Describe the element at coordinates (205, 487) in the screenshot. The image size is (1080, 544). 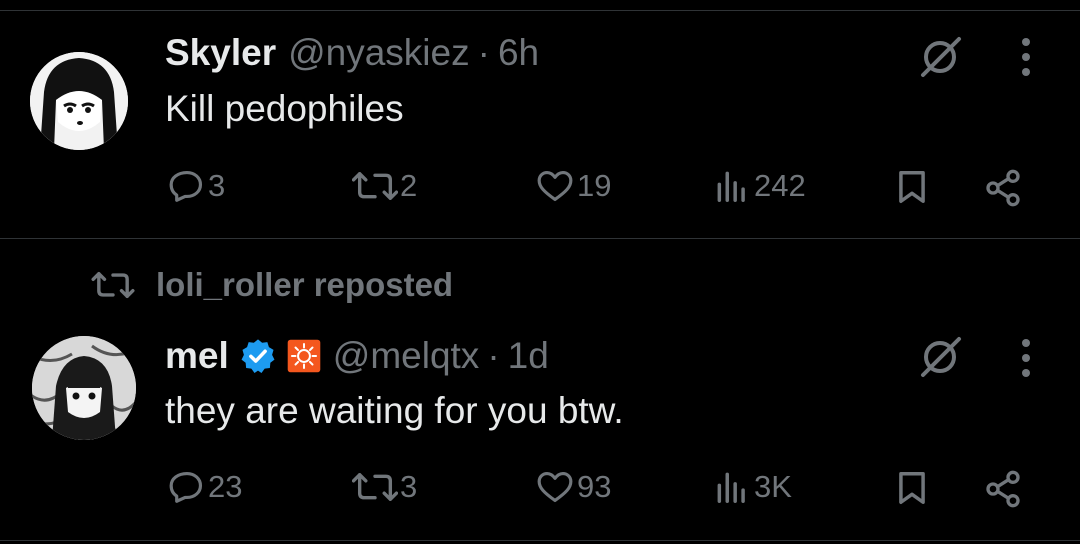
I see `reply-button: 23` at that location.